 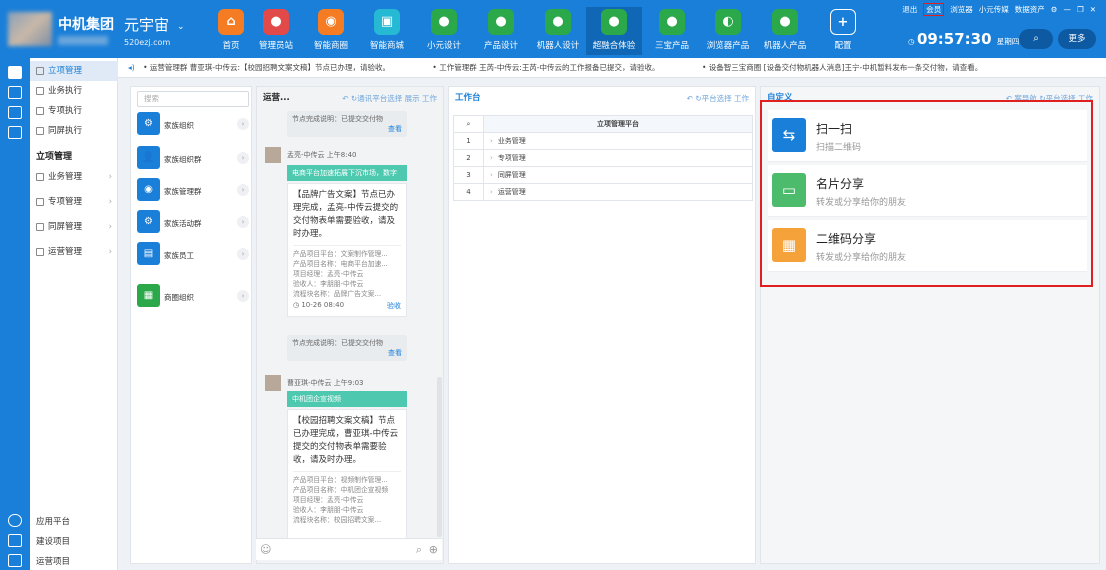 I want to click on family-item: 👤 家族组织群 ›, so click(x=193, y=158).